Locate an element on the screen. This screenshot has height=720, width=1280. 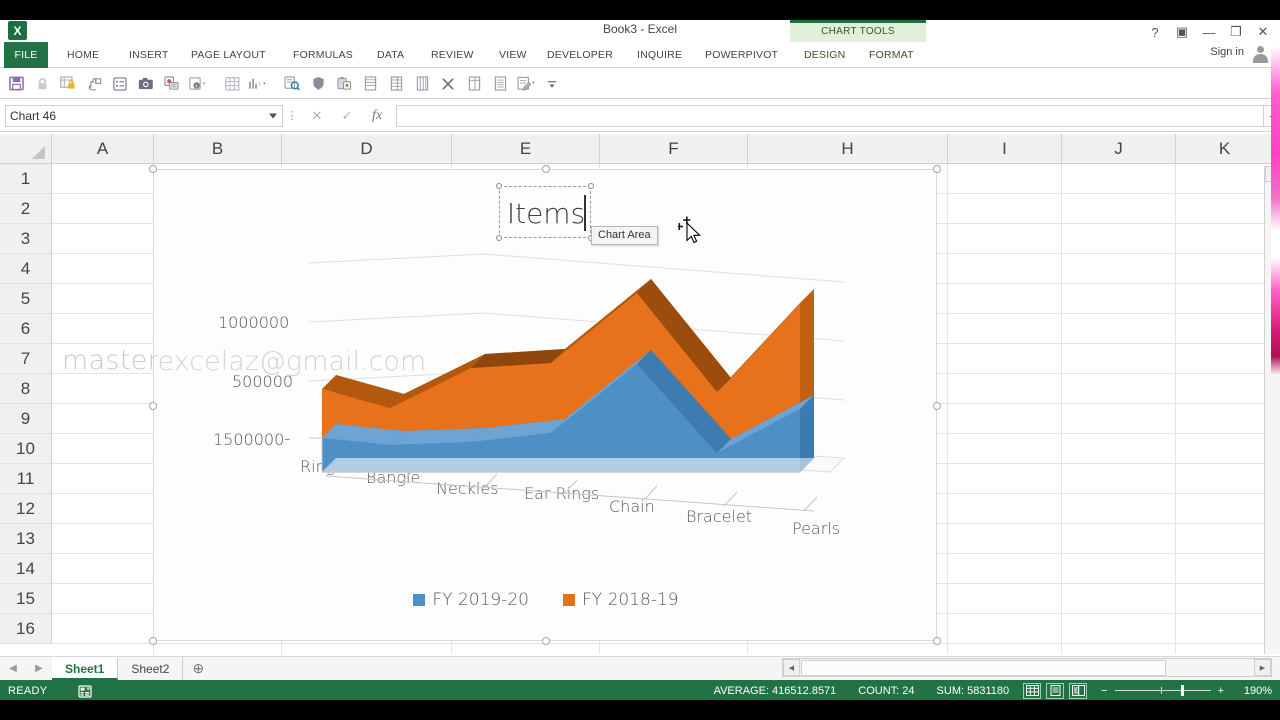
tab-powerpivot: POWERPIVOT is located at coordinates (741, 55).